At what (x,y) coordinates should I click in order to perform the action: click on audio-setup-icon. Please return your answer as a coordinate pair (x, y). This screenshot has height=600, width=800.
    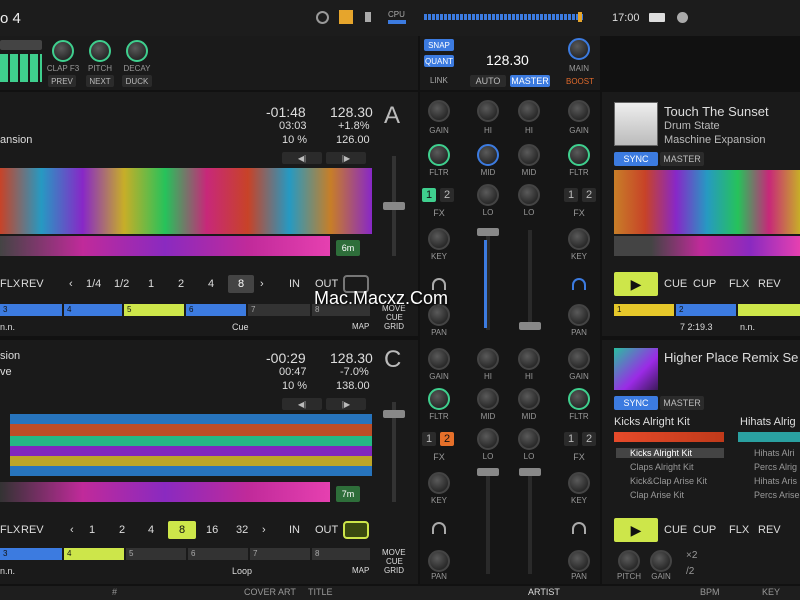
    Looking at the image, I should click on (346, 17).